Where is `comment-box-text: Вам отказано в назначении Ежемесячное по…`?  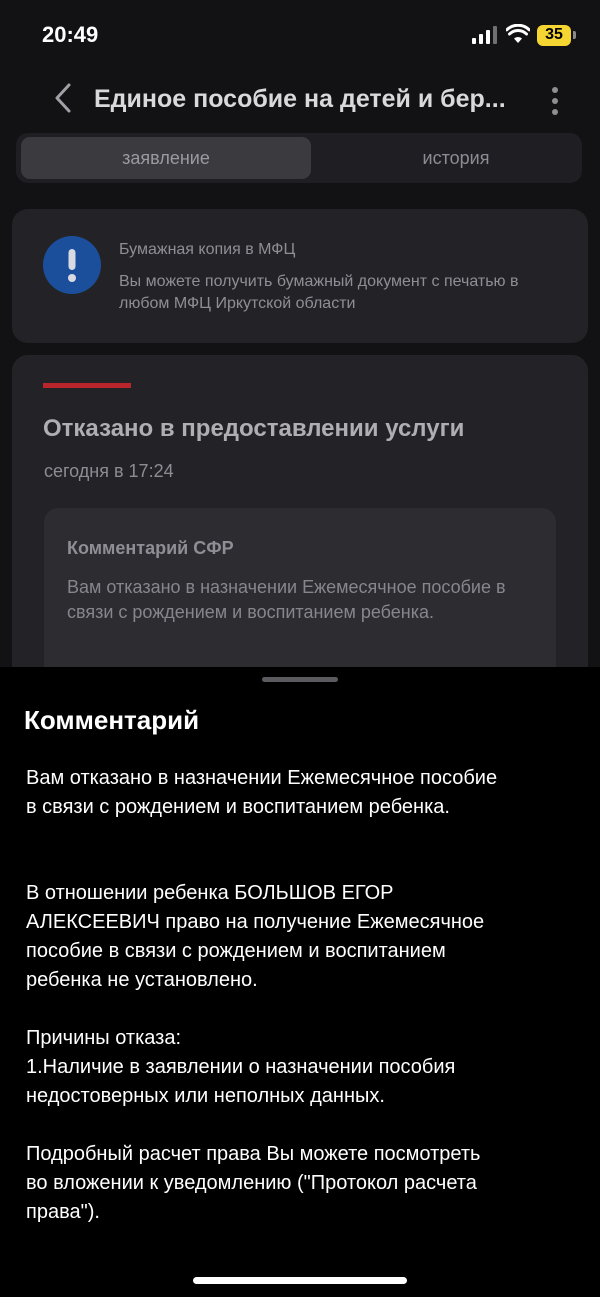 comment-box-text: Вам отказано в назначении Ежемесячное по… is located at coordinates (286, 599).